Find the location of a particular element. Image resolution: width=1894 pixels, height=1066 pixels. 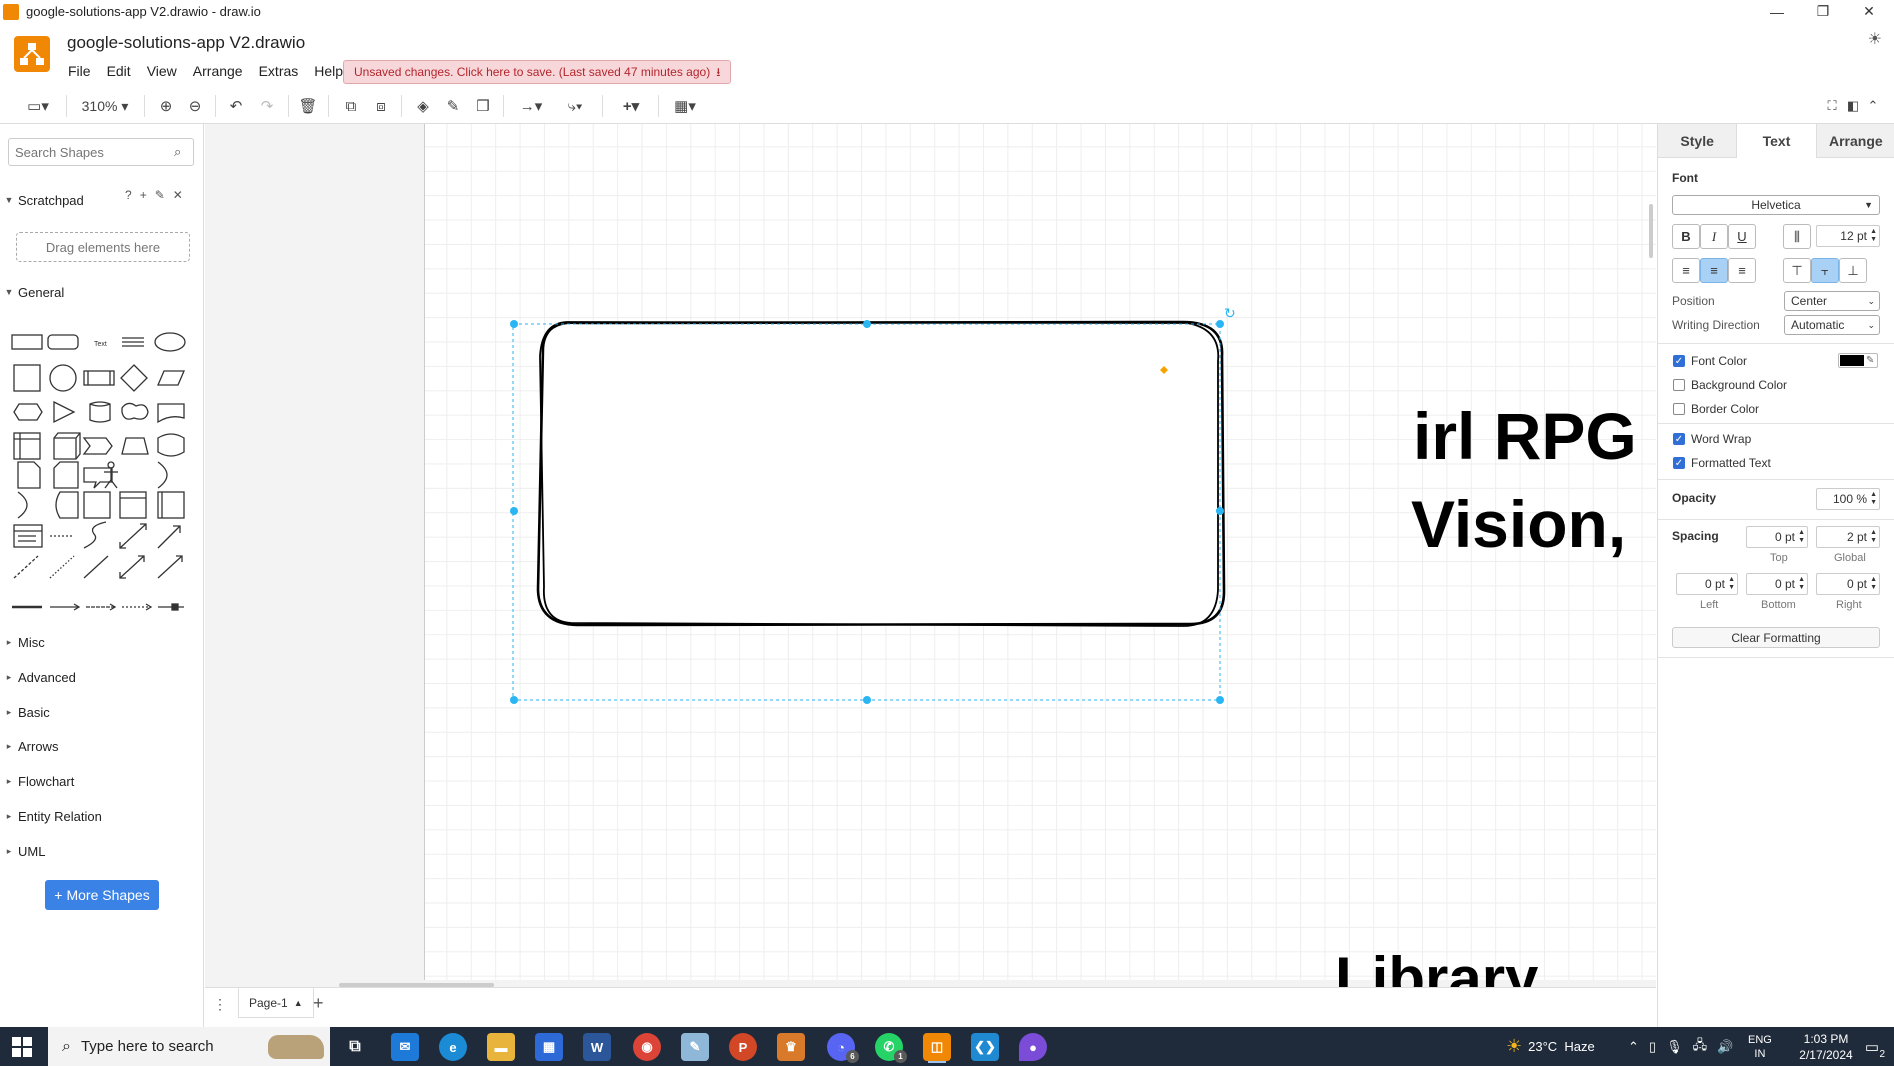

align-bottom-icon: ⊥ is located at coordinates (1853, 270).